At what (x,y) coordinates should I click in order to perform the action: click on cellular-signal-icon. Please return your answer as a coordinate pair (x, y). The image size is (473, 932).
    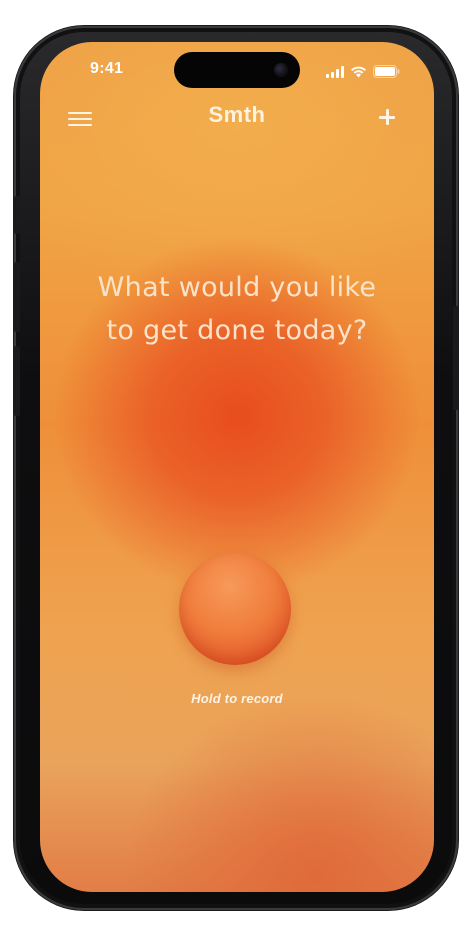
    Looking at the image, I should click on (335, 72).